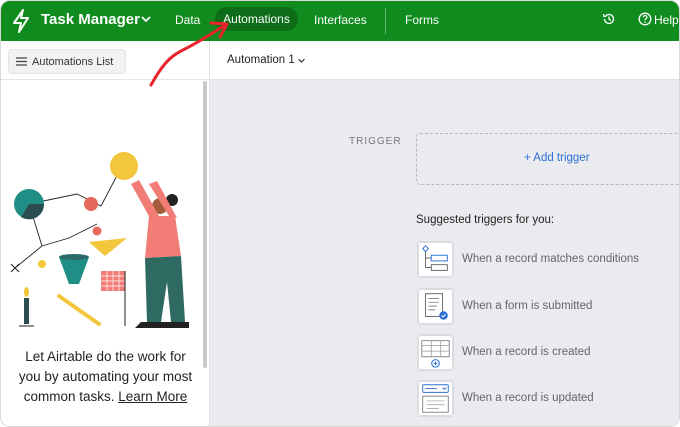 This screenshot has width=680, height=427. I want to click on nav-interfaces: Interfaces, so click(340, 20).